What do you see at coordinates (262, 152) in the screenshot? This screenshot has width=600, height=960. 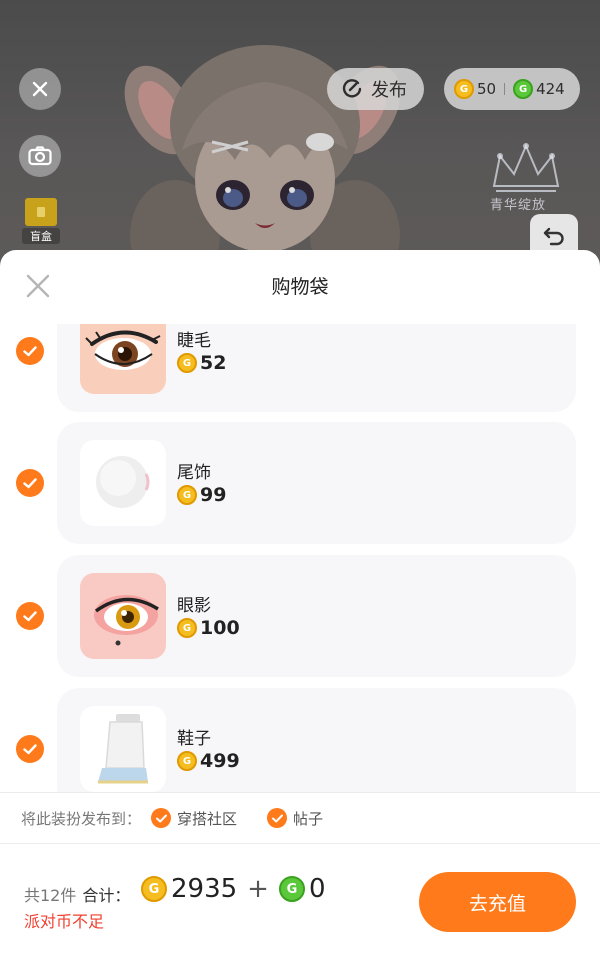 I see `avatar-illustration` at bounding box center [262, 152].